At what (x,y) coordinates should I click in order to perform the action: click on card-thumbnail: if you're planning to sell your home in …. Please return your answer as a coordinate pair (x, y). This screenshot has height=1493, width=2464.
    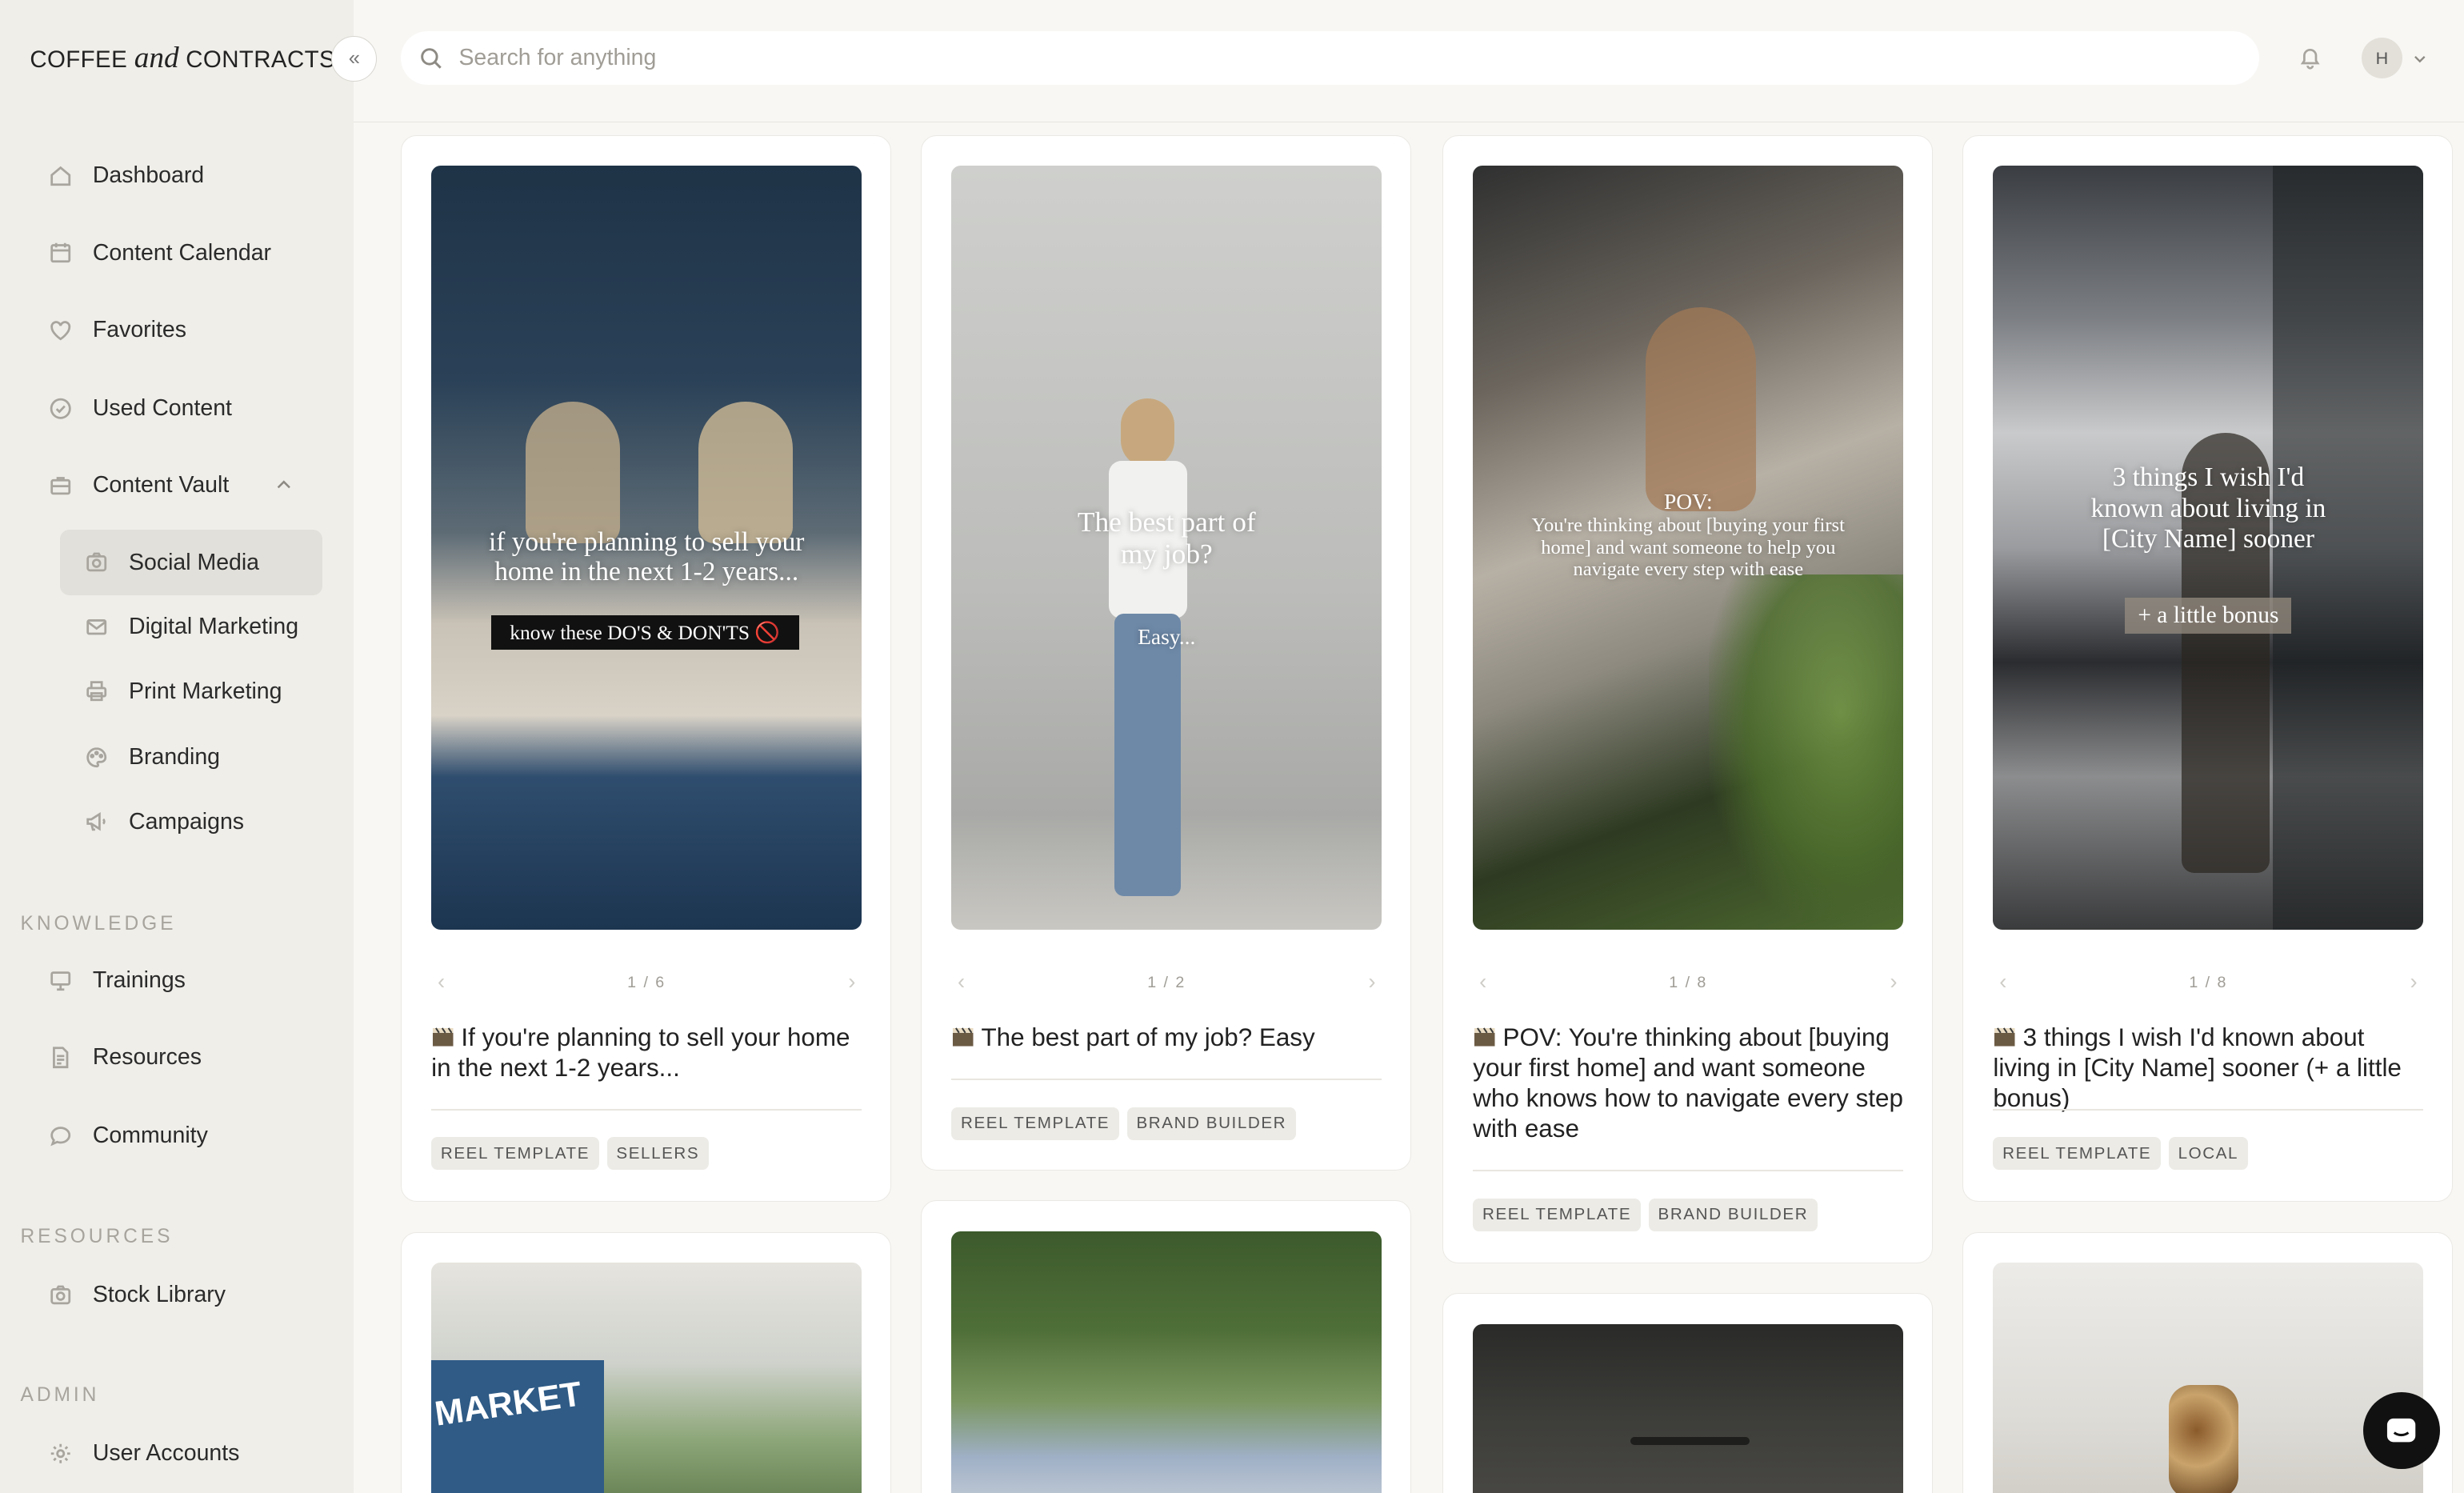
    Looking at the image, I should click on (646, 548).